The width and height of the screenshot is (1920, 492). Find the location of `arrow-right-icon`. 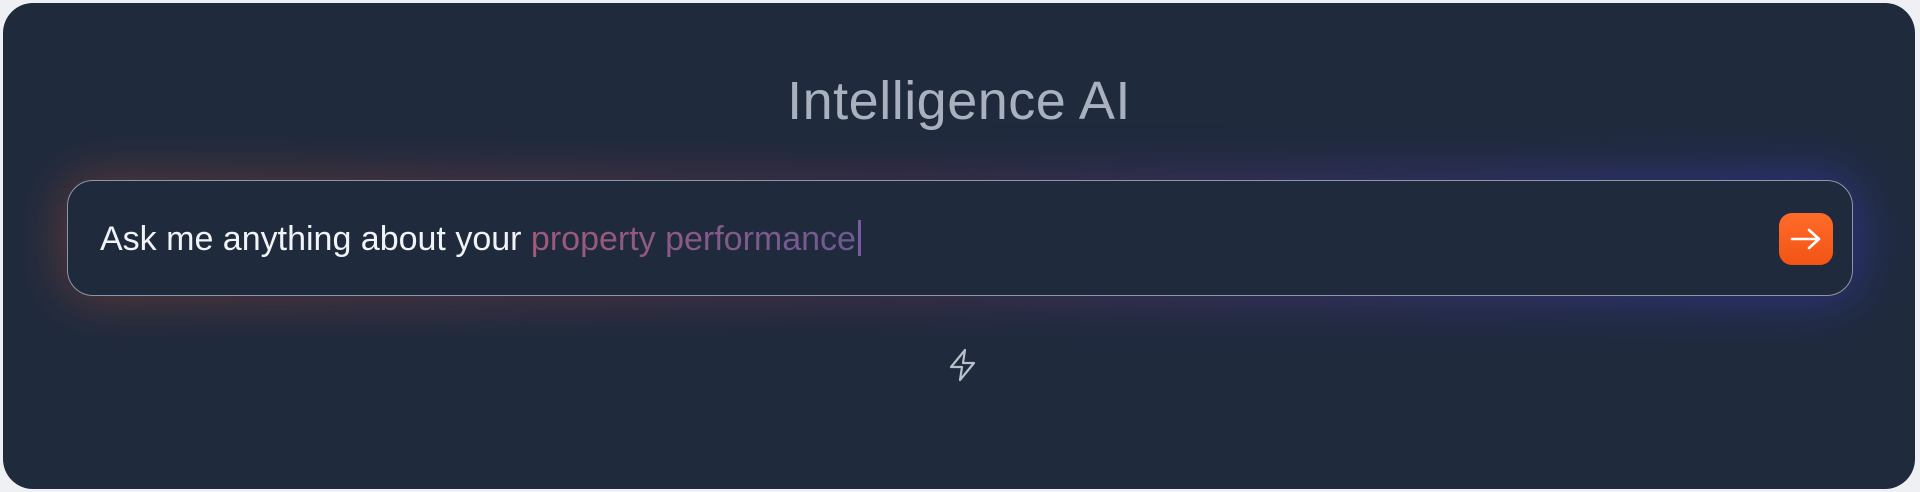

arrow-right-icon is located at coordinates (1805, 239).